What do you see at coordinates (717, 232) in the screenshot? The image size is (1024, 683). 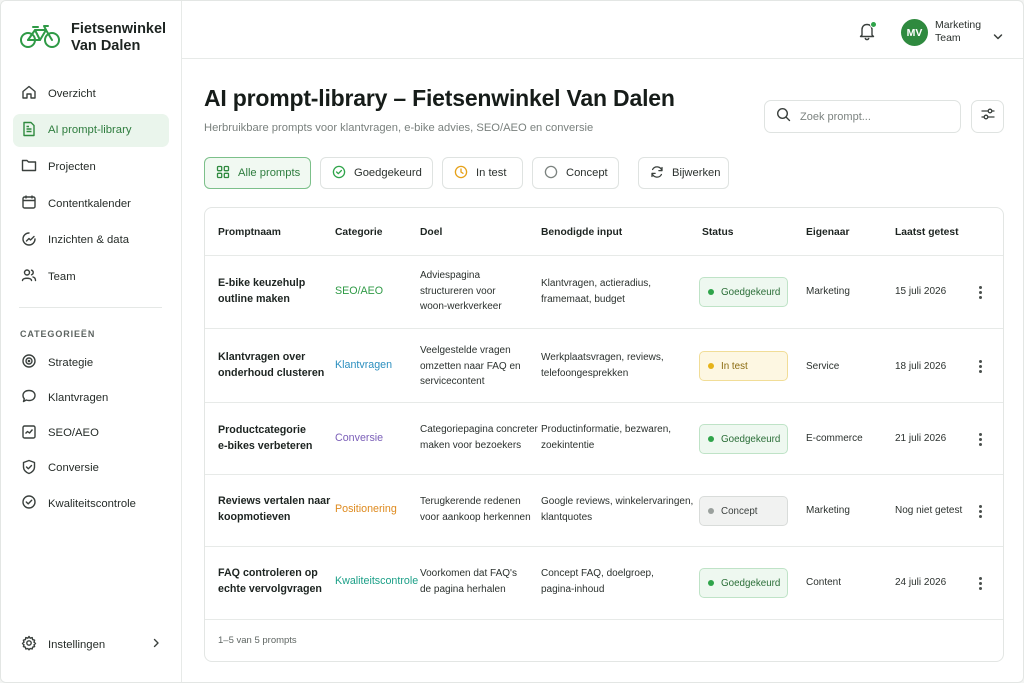 I see `column-header-status: Status` at bounding box center [717, 232].